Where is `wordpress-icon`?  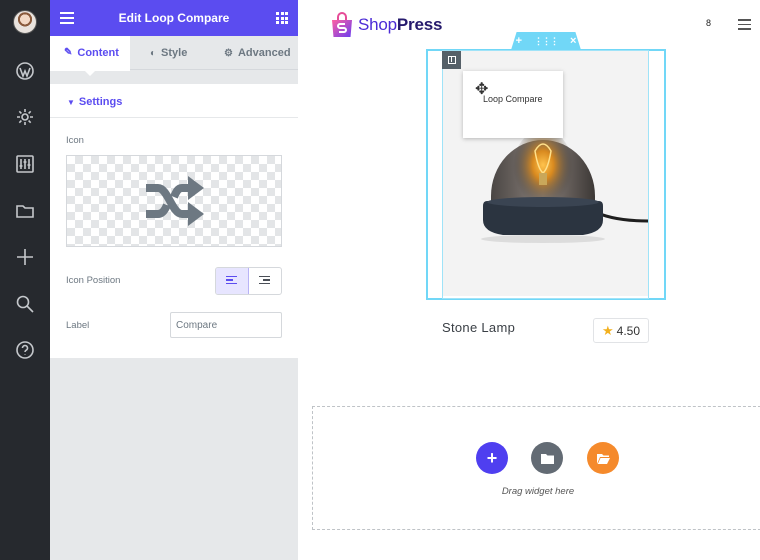
wordpress-icon is located at coordinates (25, 71).